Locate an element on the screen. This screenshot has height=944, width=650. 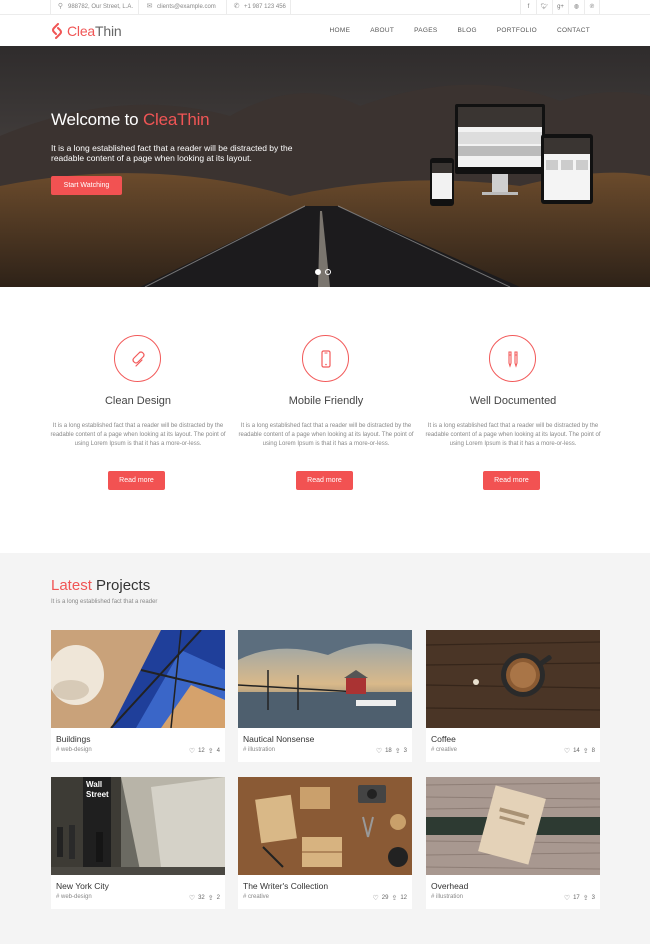
section-title: Latest Projects is located at coordinates (100, 585).